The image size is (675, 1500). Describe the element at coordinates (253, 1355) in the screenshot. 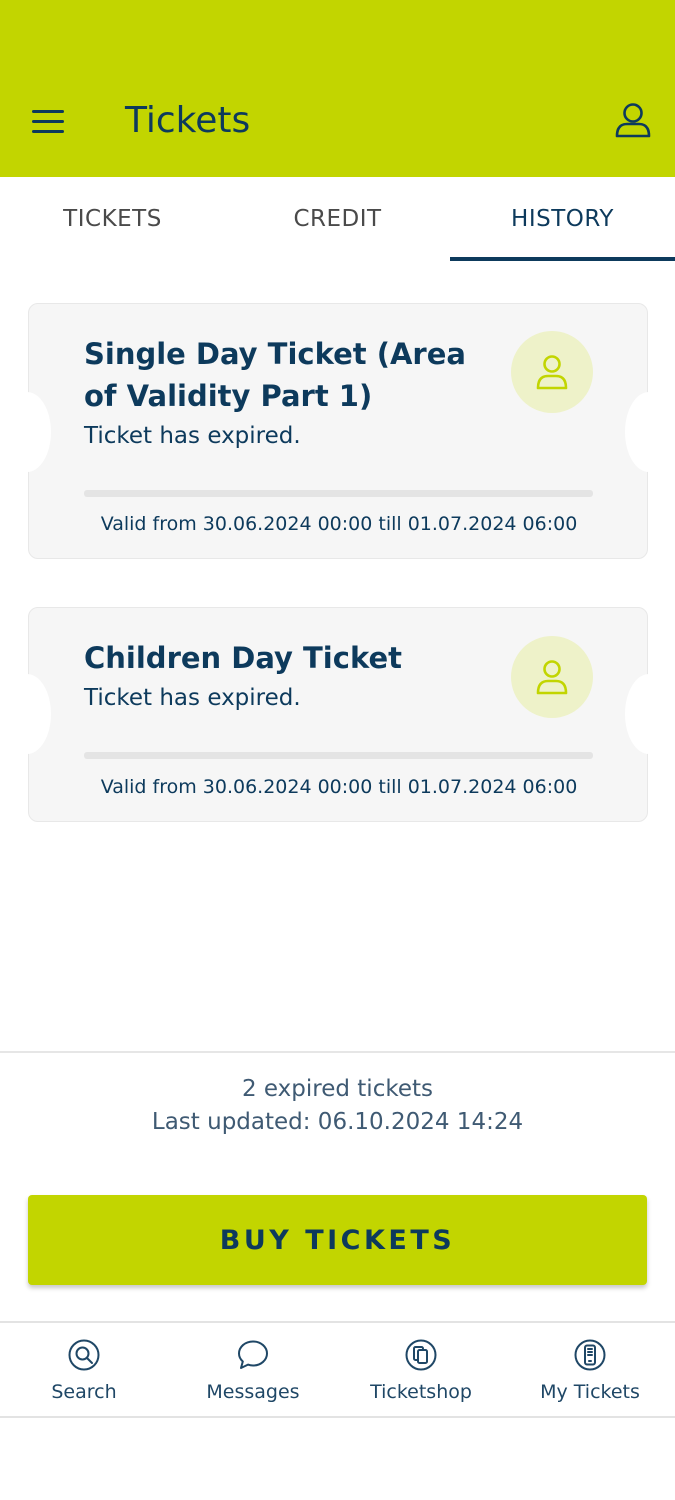

I see `chat-bubble-icon` at that location.